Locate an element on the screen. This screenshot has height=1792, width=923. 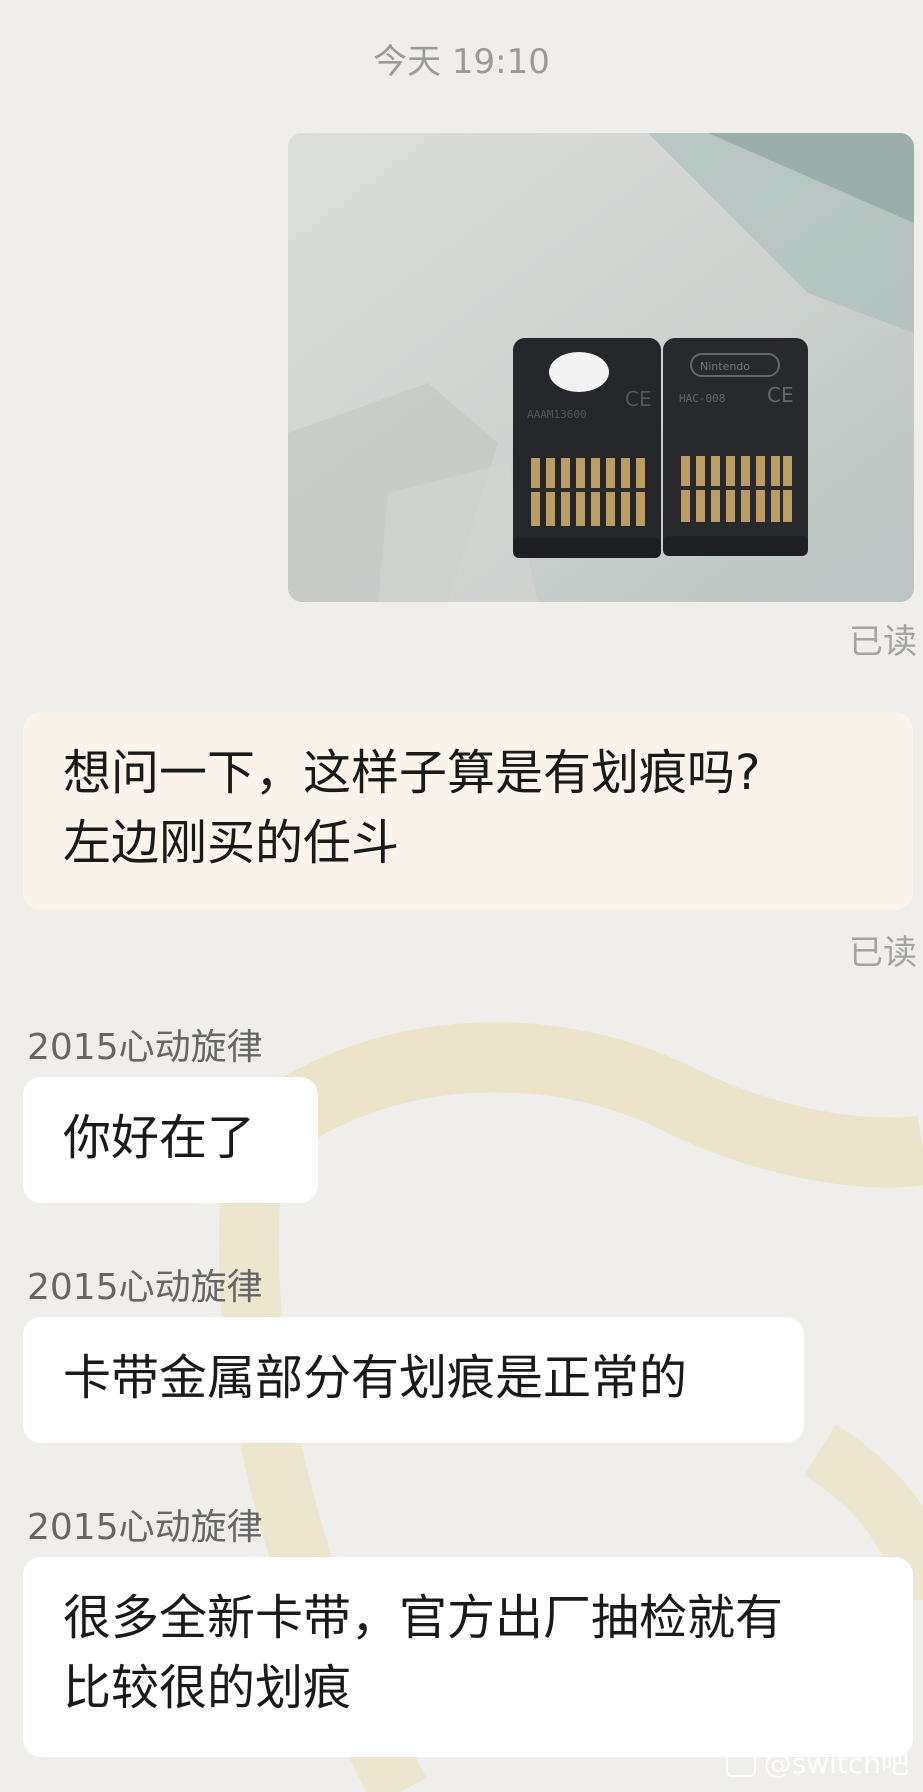
svg-text: AAAM13600 is located at coordinates (557, 414).